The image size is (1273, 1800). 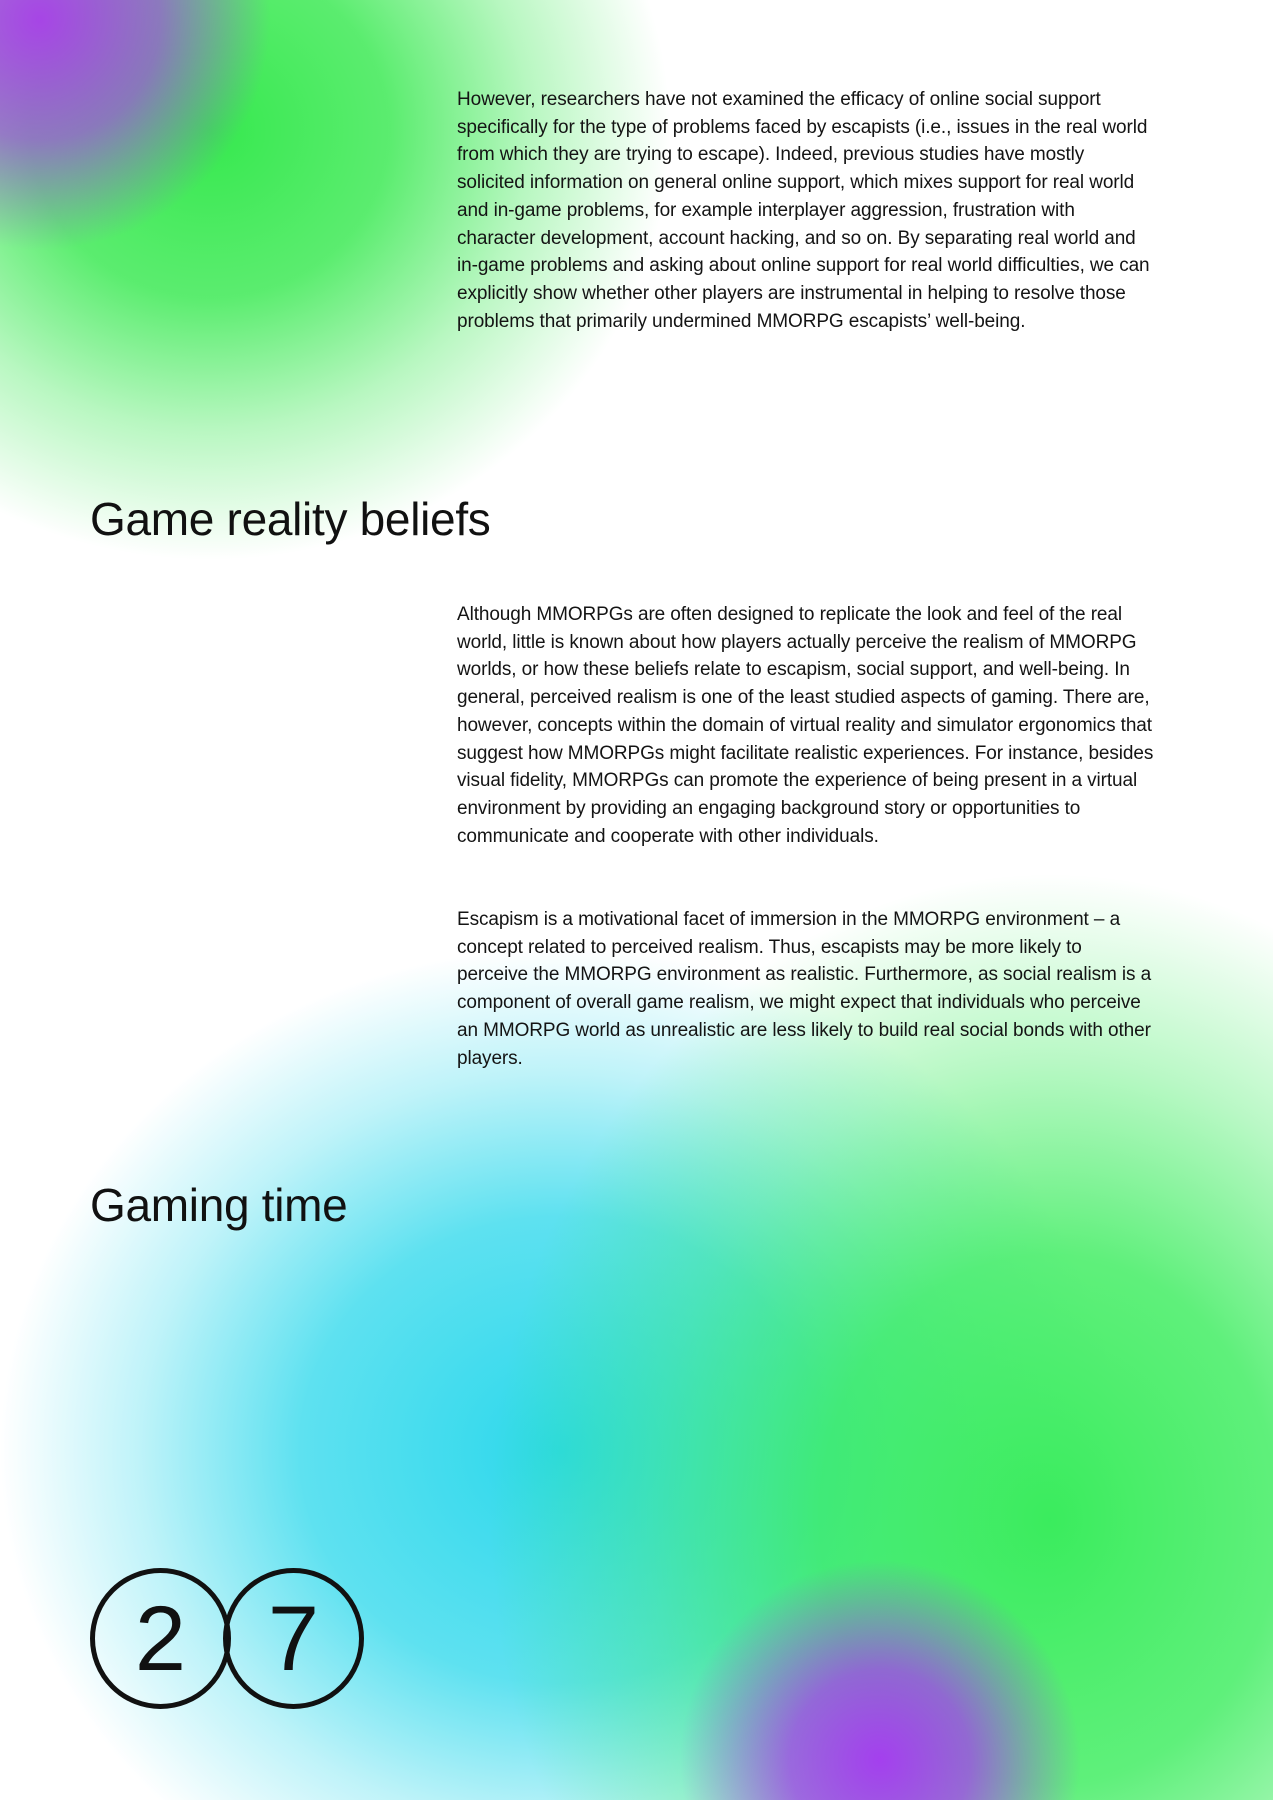 What do you see at coordinates (160, 1638) in the screenshot?
I see `page-number-digit-1: 2` at bounding box center [160, 1638].